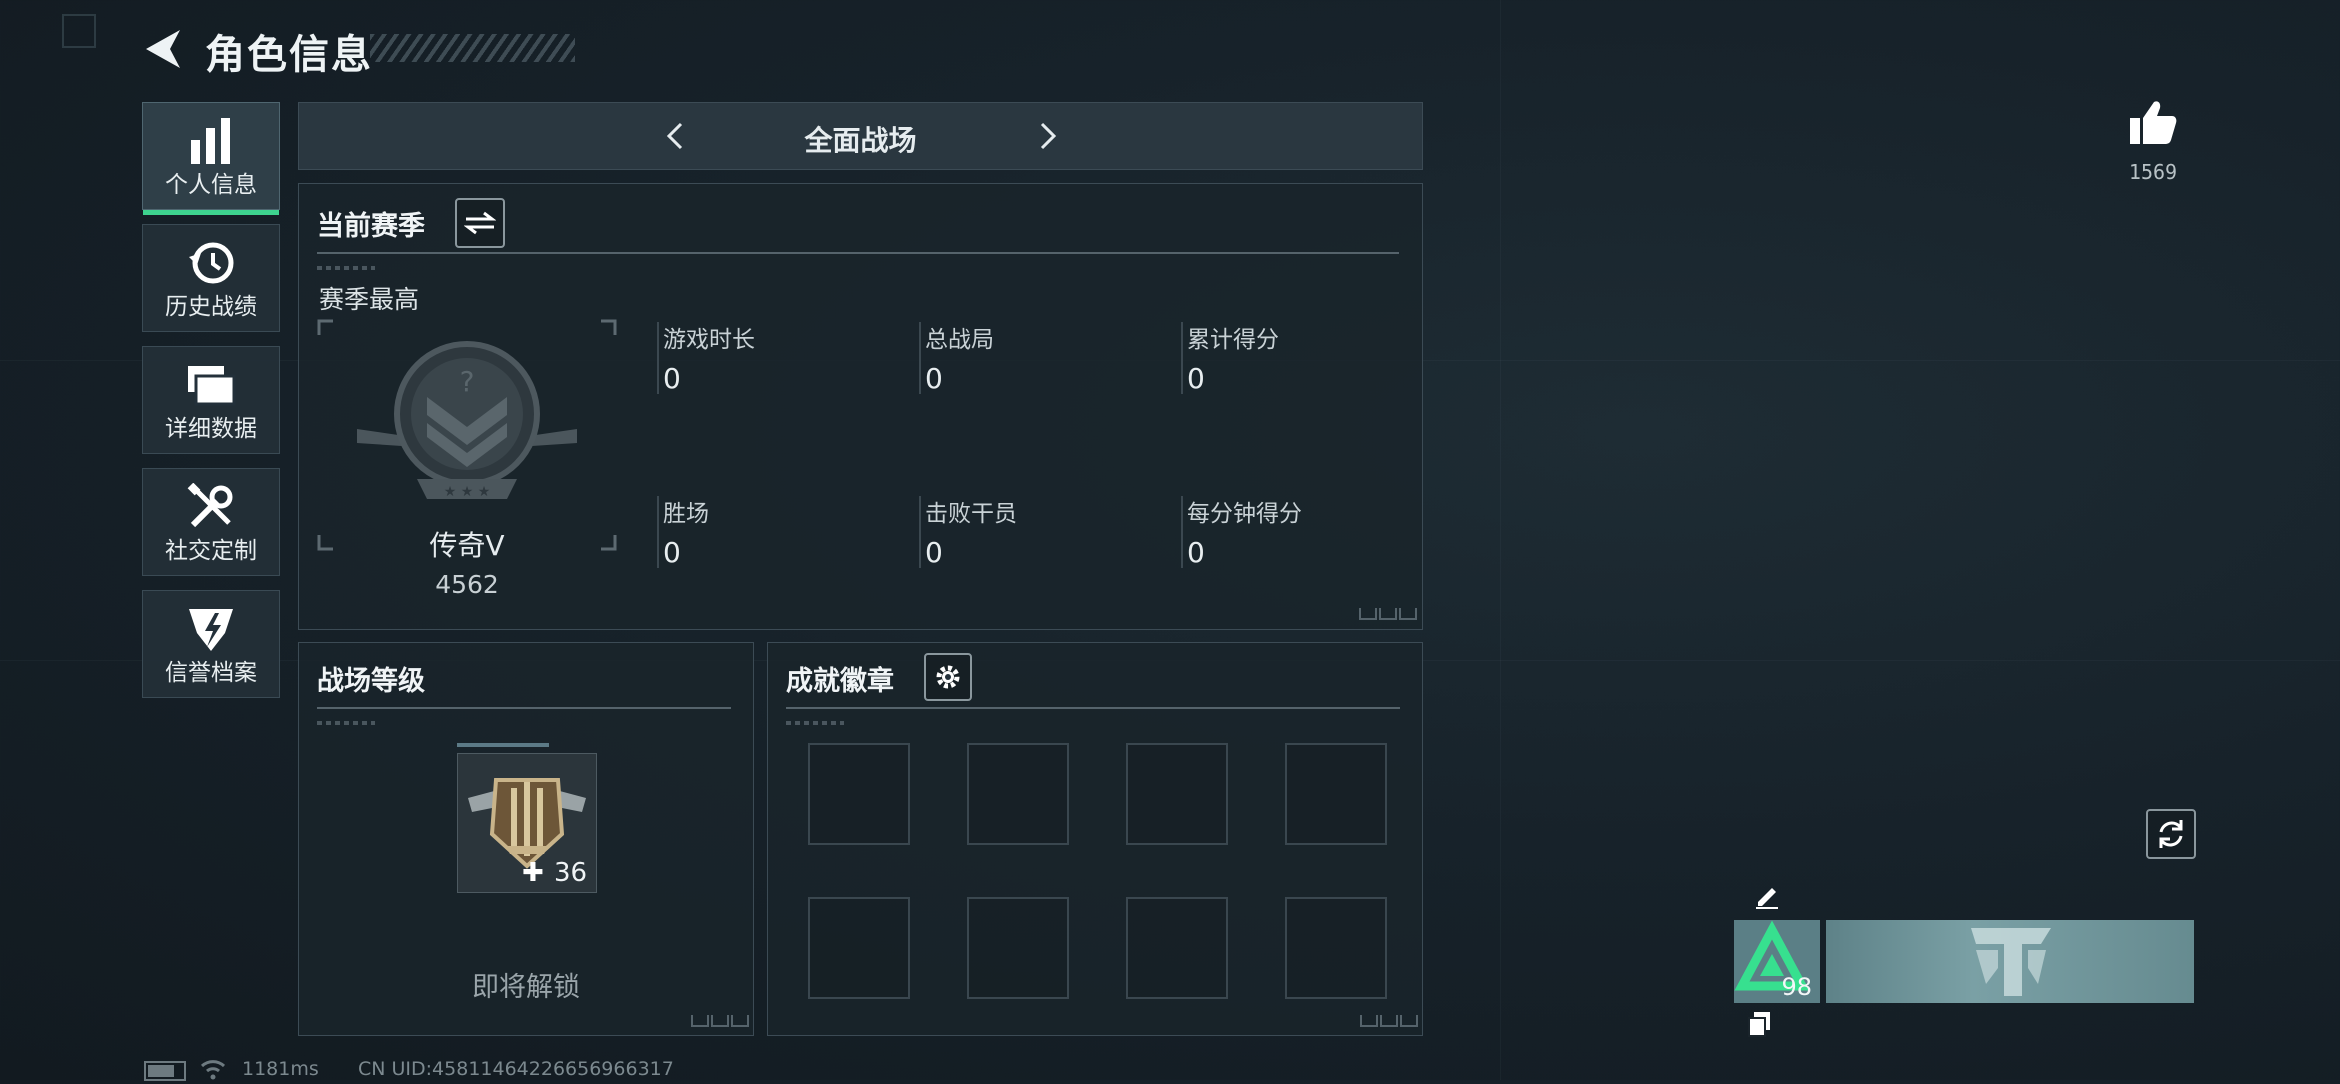 The width and height of the screenshot is (2340, 1084). I want to click on back-button, so click(165, 49).